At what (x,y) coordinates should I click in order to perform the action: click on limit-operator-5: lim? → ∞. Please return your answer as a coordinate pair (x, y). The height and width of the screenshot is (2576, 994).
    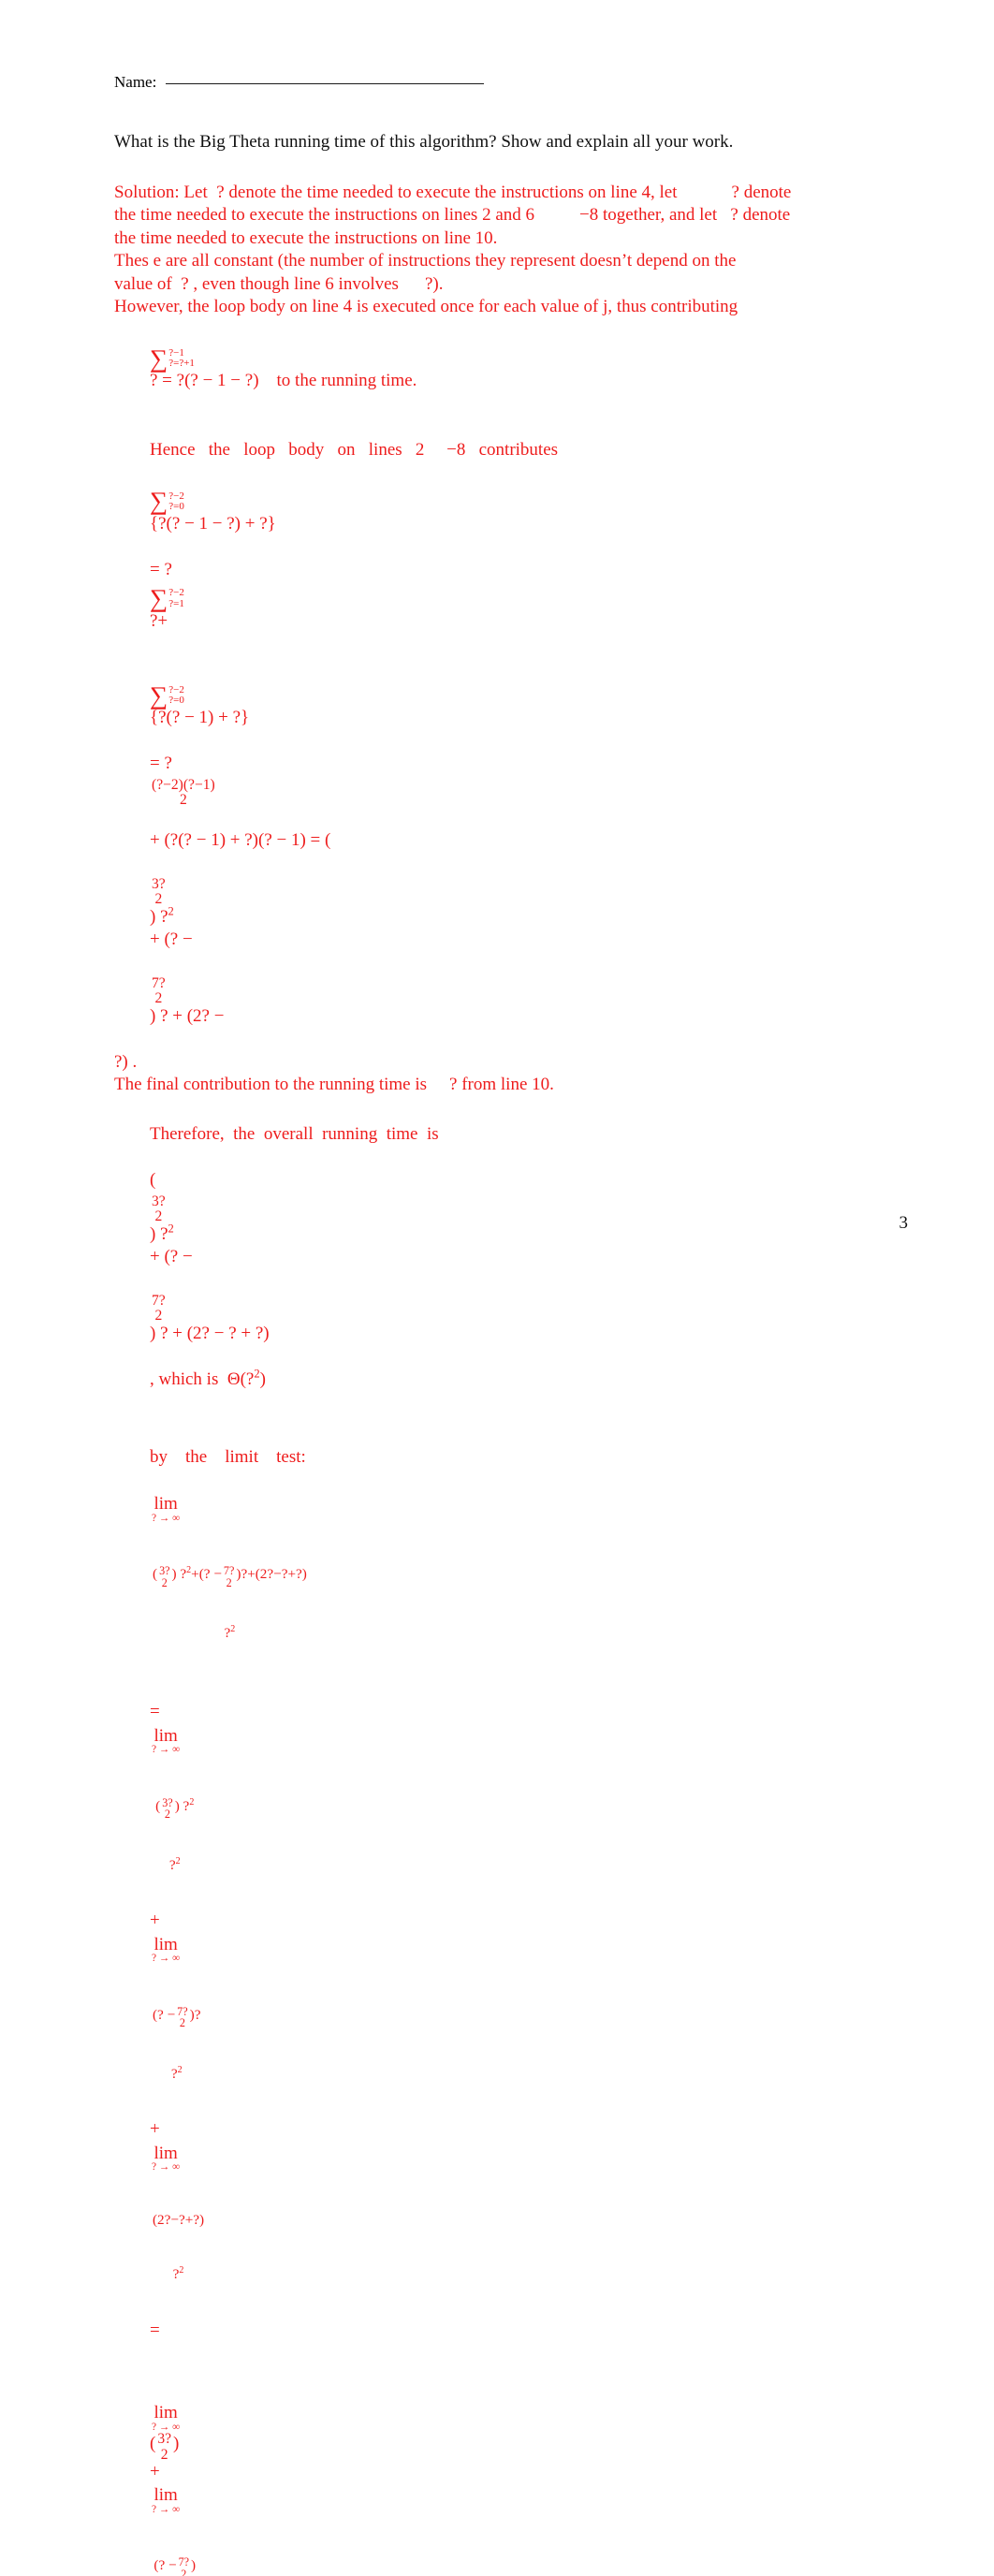
    Looking at the image, I should click on (166, 2418).